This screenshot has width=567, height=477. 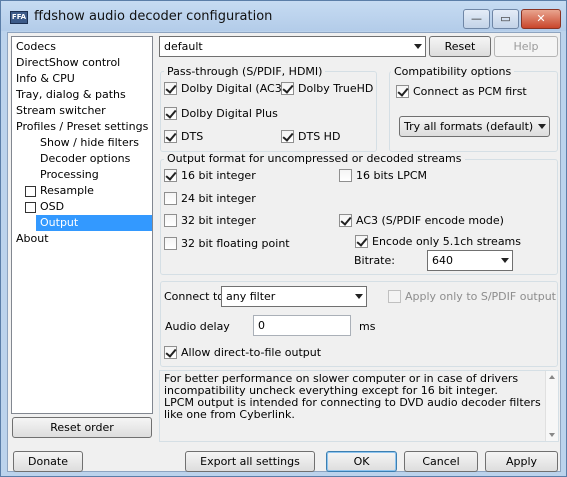 I want to click on int16-label: 16 bit integer, so click(x=218, y=175).